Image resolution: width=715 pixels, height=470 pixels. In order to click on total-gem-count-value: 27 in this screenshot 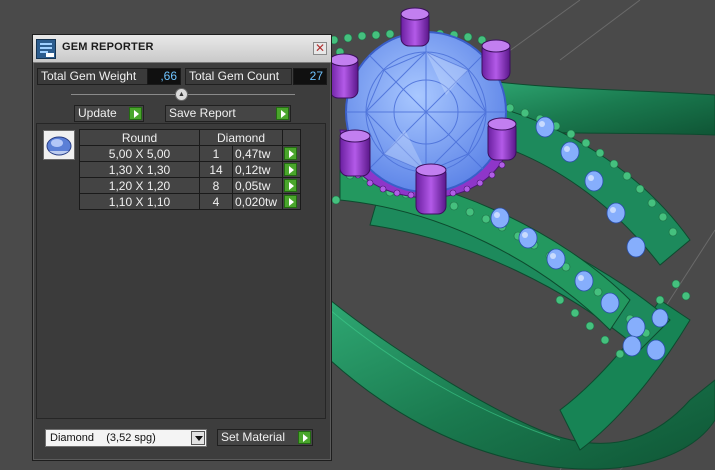, I will do `click(310, 76)`.